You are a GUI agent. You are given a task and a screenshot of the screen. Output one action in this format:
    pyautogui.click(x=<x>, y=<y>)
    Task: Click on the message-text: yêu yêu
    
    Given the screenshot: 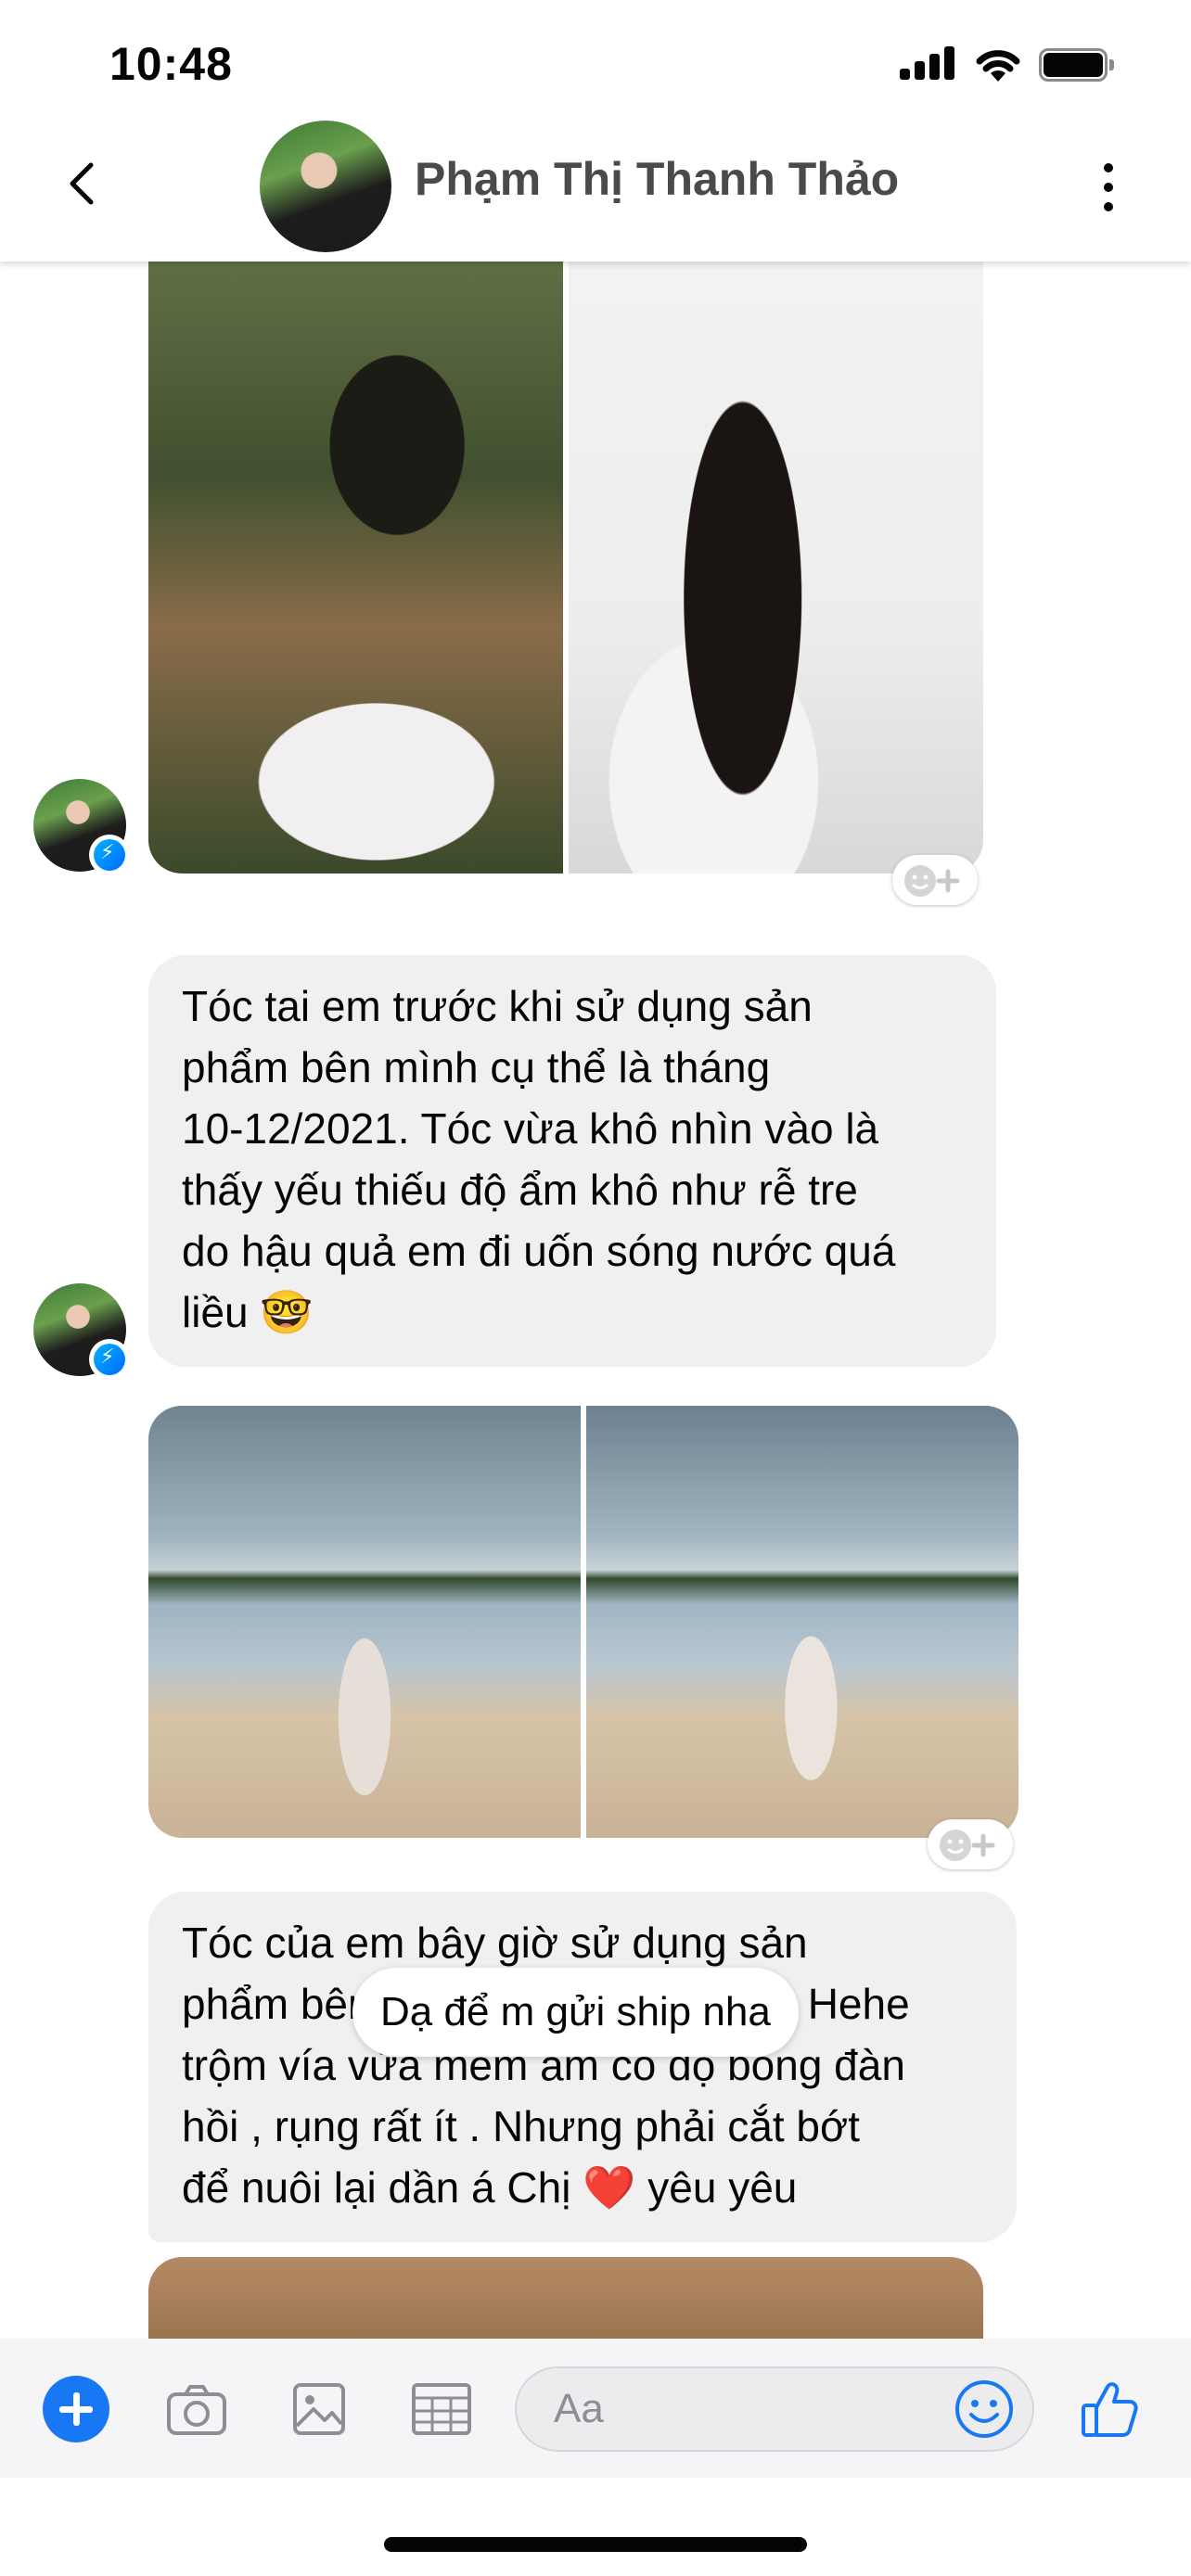 What is the action you would take?
    pyautogui.click(x=722, y=2187)
    